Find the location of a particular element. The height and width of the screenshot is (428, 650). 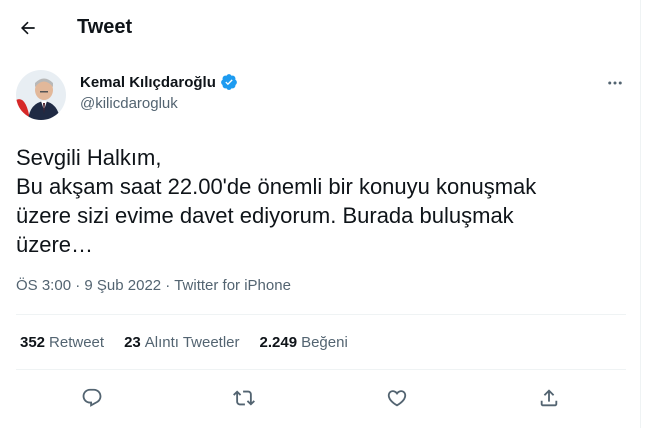

retweets-stat: 352 Retweet is located at coordinates (62, 342).